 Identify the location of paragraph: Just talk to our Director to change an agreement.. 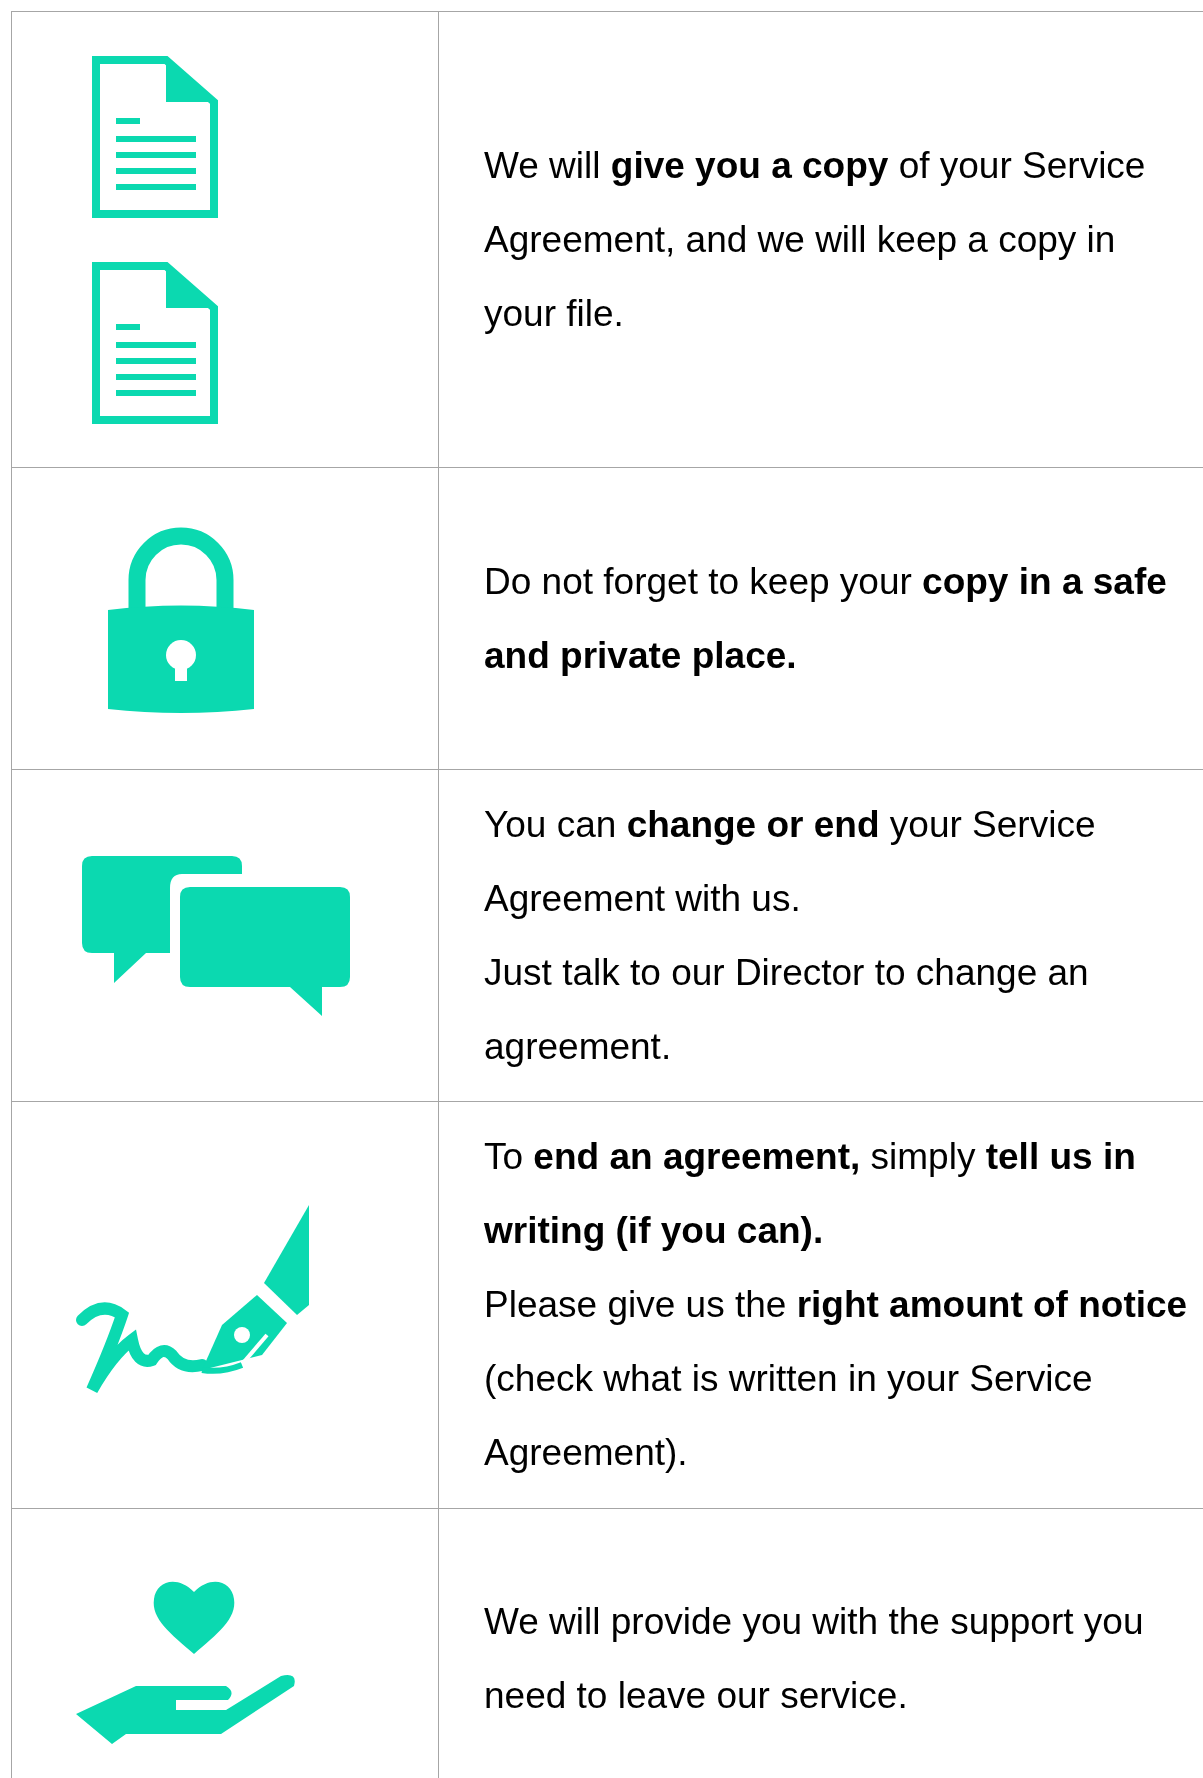
(787, 1009).